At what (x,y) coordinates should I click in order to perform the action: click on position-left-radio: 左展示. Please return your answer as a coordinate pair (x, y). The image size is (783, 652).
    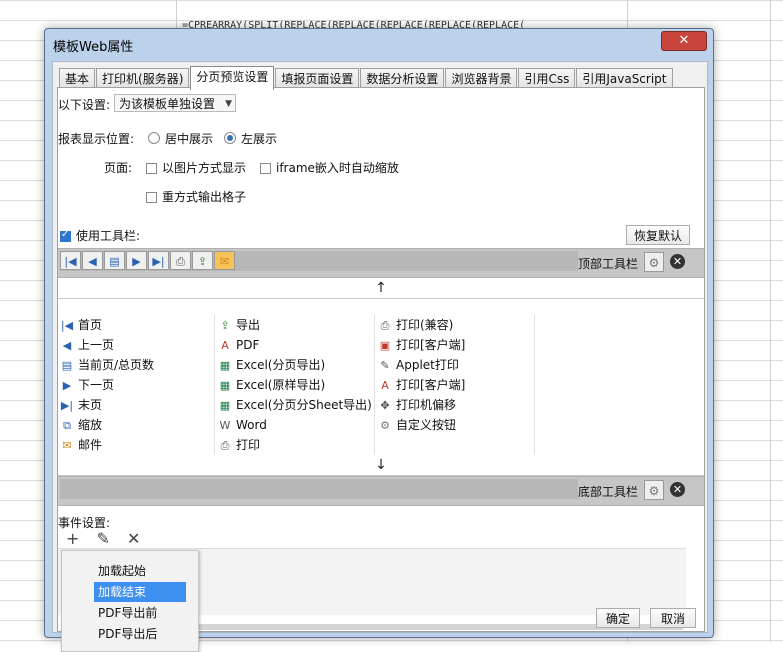
    Looking at the image, I should click on (250, 138).